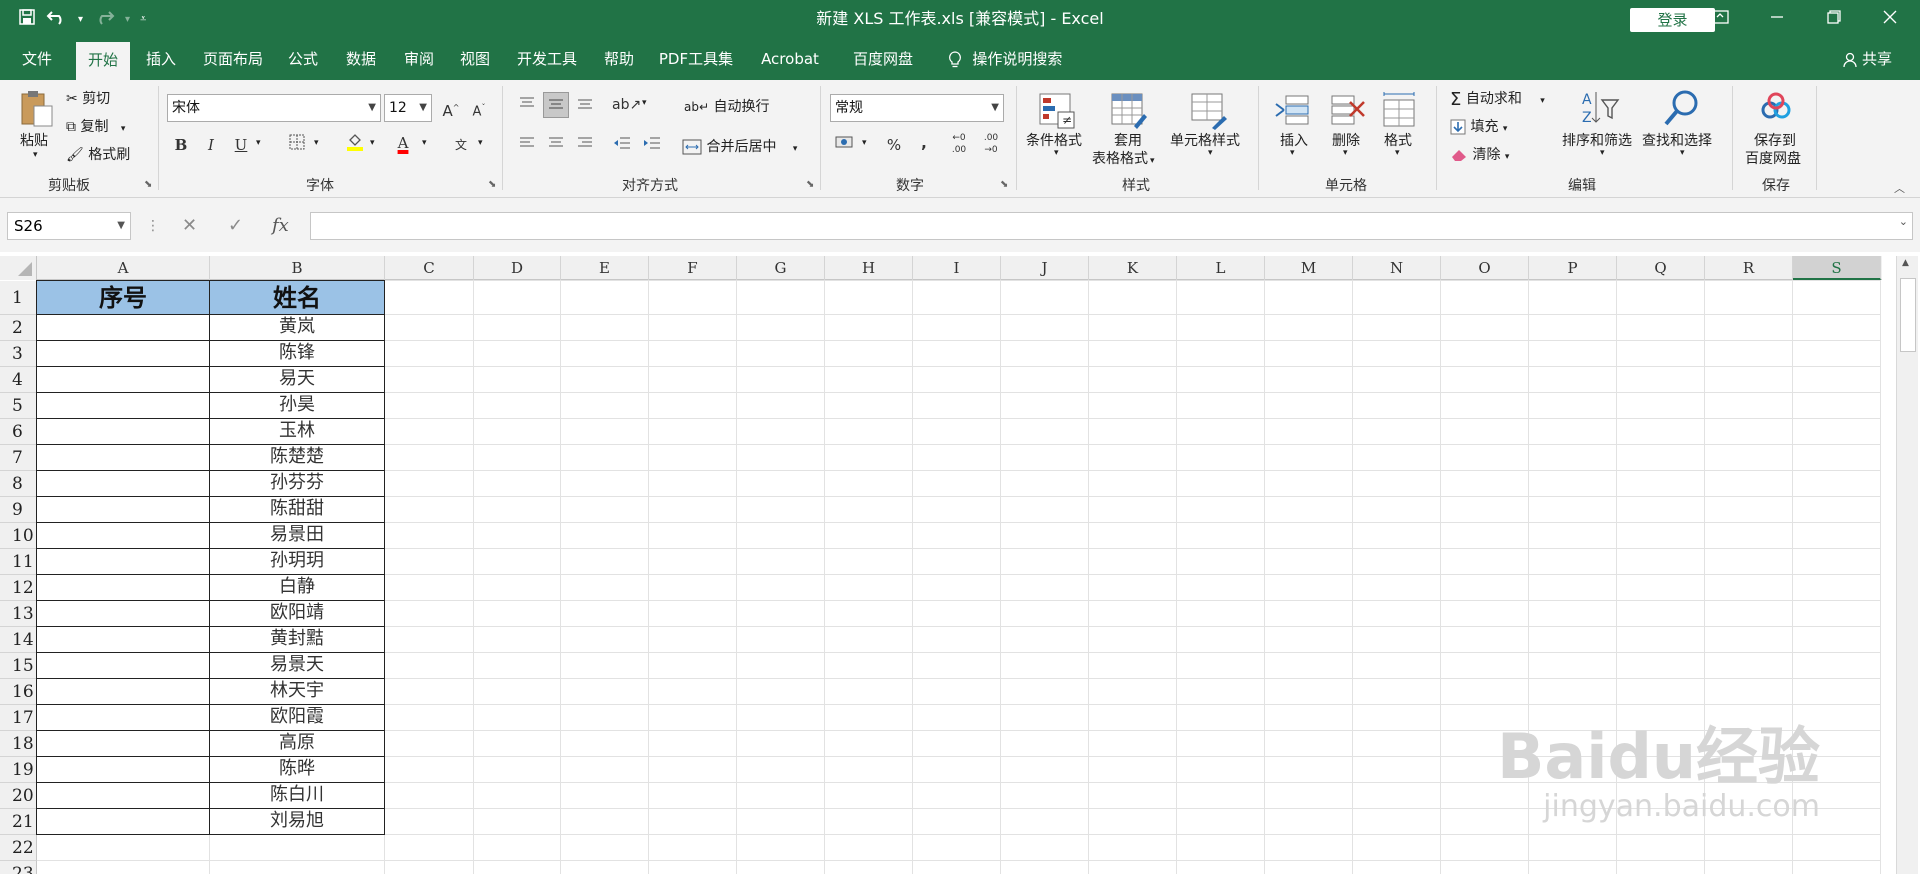 This screenshot has height=874, width=1920. Describe the element at coordinates (18, 614) in the screenshot. I see `row-header-13: 13` at that location.